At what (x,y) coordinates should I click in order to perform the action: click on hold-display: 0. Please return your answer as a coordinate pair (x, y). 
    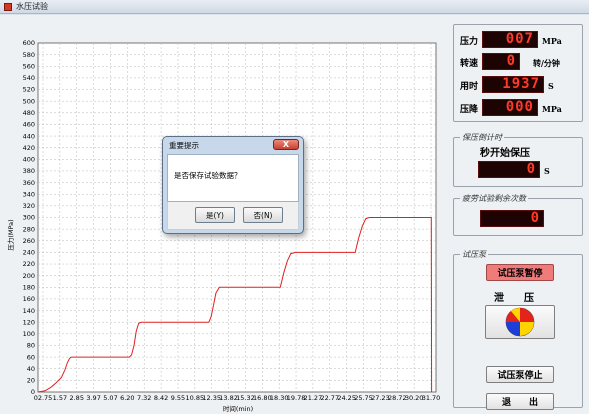
    Looking at the image, I should click on (509, 169).